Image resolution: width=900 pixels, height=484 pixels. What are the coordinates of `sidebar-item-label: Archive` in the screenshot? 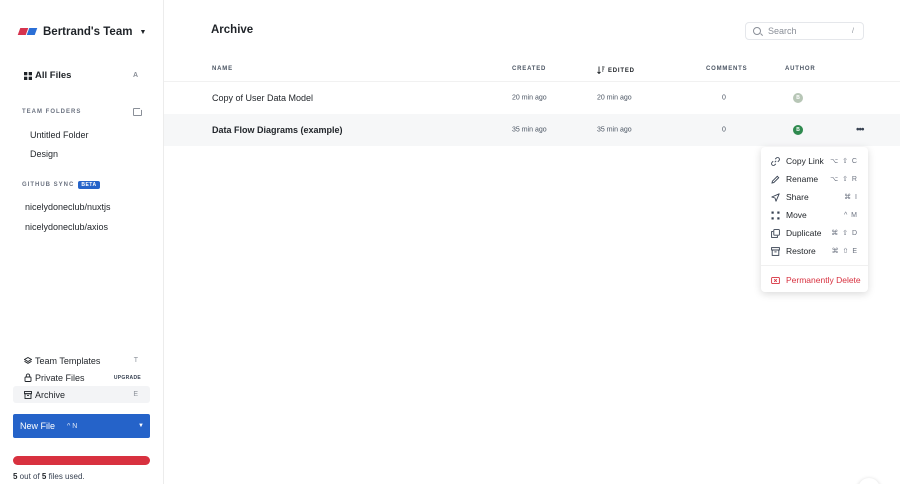 It's located at (50, 394).